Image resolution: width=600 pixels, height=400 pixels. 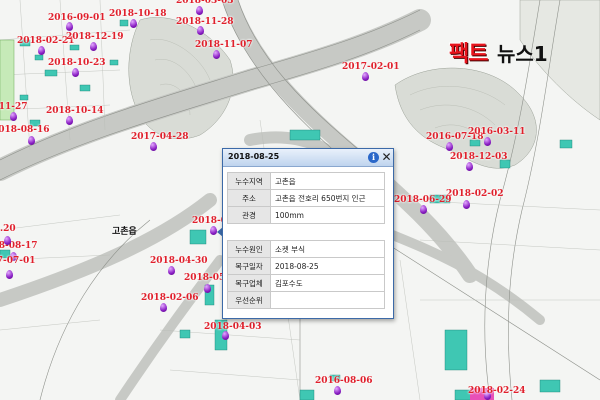 I want to click on table-row: 주소 고촌읍 전호리 650번지 인근, so click(x=306, y=198).